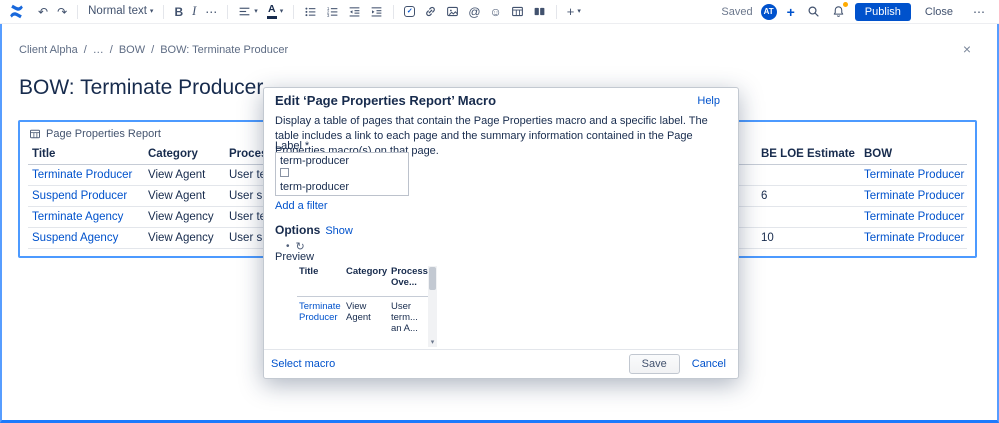  What do you see at coordinates (768, 11) in the screenshot?
I see `avatar: AT` at bounding box center [768, 11].